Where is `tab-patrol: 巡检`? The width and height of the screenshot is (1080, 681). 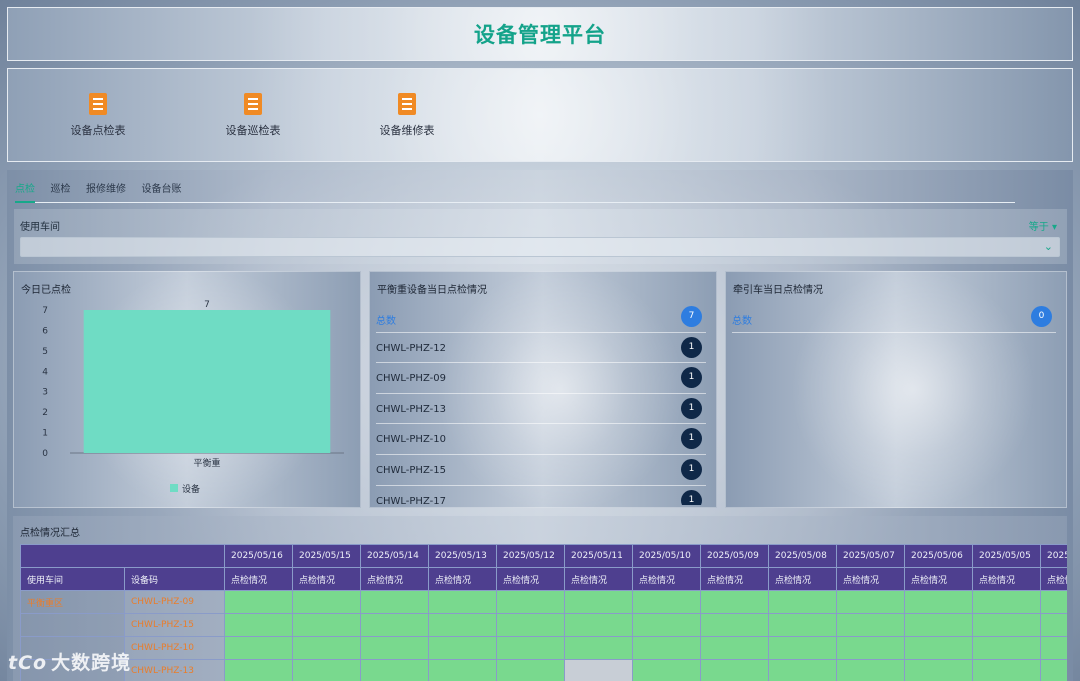
tab-patrol: 巡检 is located at coordinates (61, 190).